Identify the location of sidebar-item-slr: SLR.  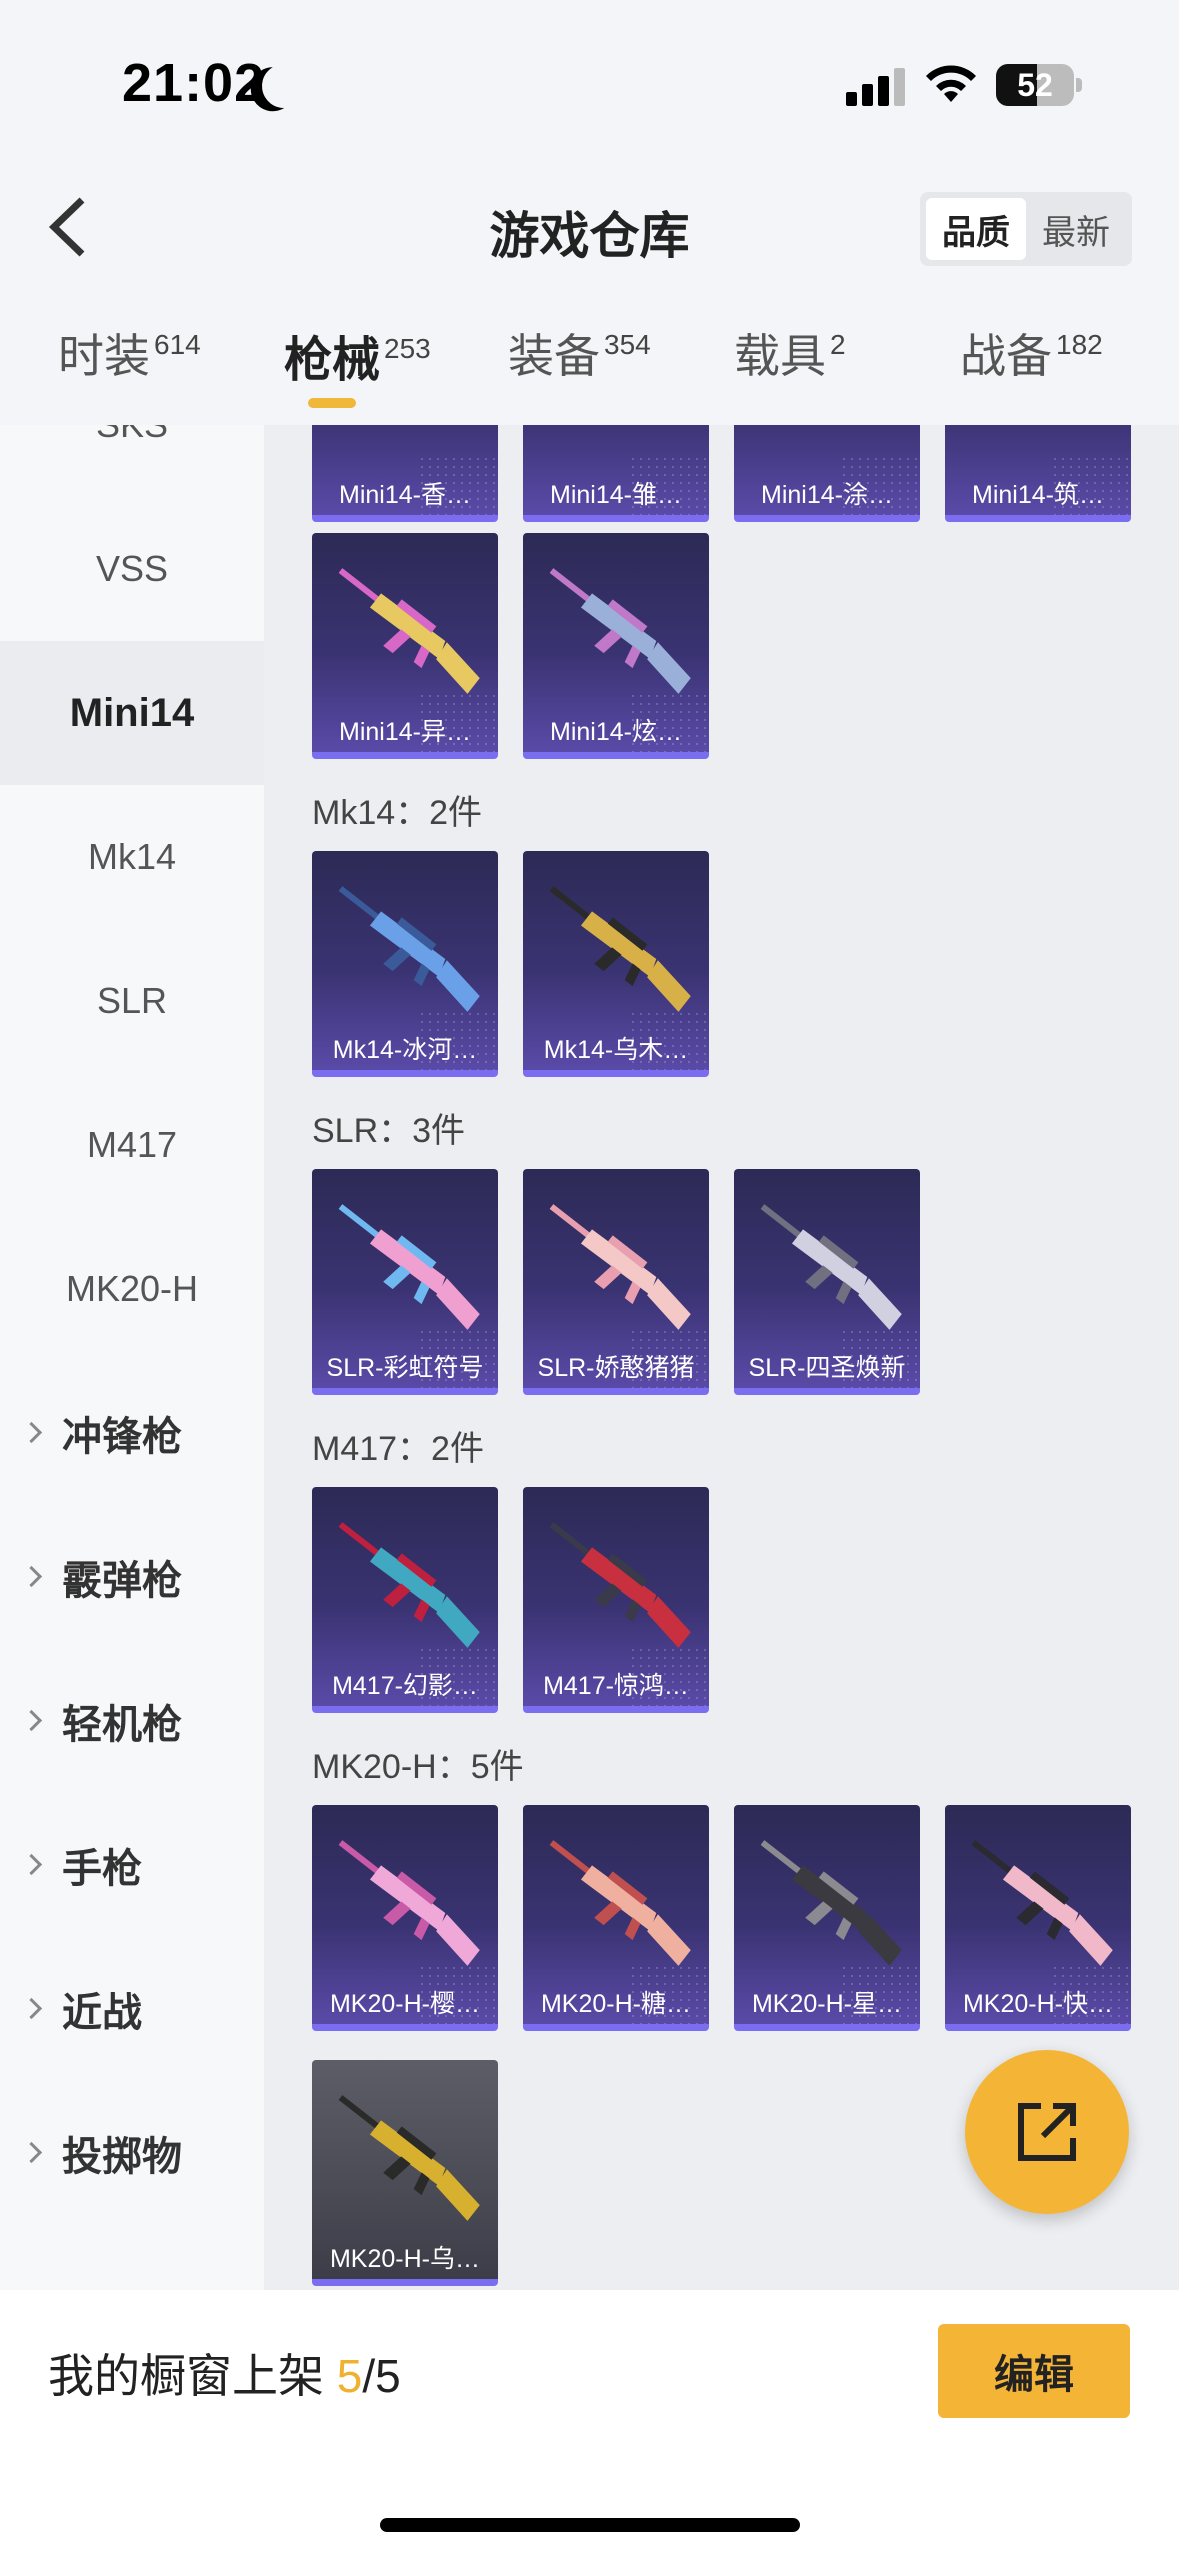
(132, 1001).